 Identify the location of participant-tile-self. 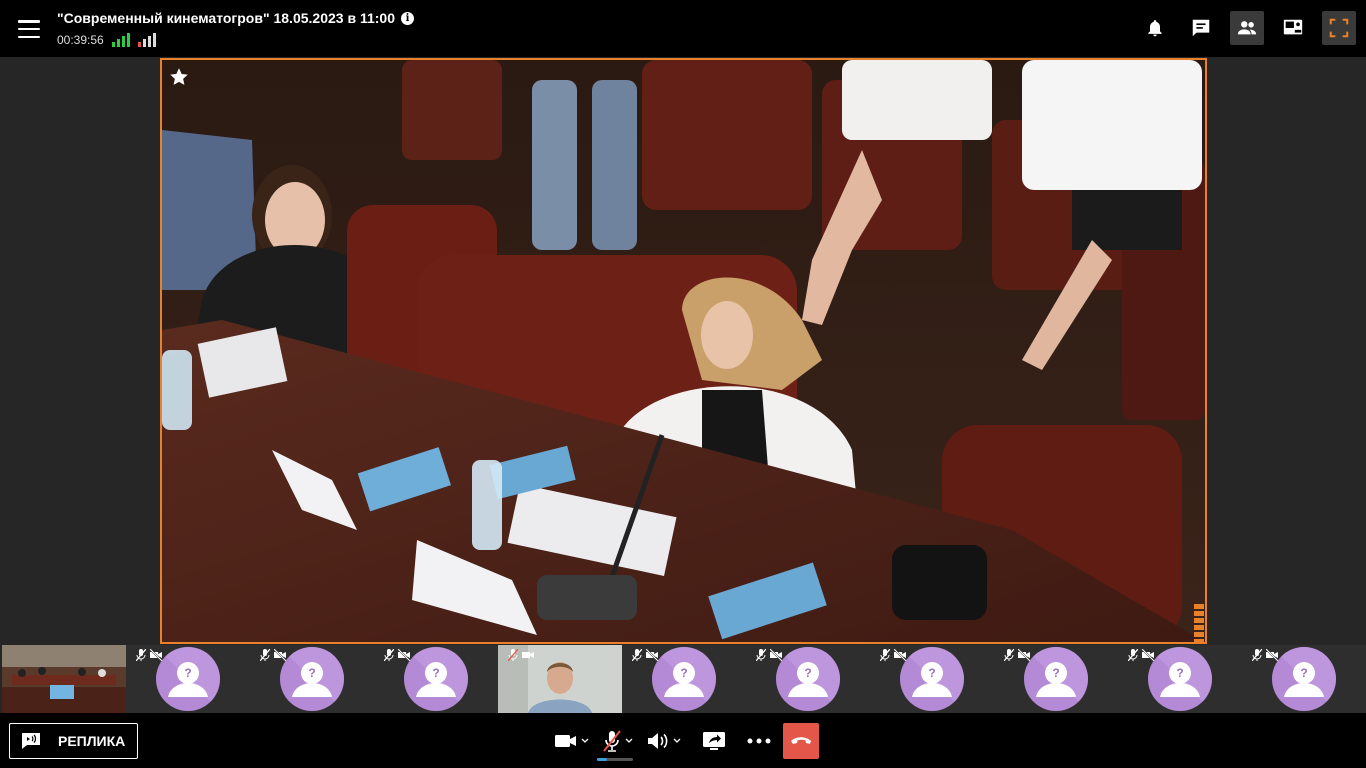
(560, 679).